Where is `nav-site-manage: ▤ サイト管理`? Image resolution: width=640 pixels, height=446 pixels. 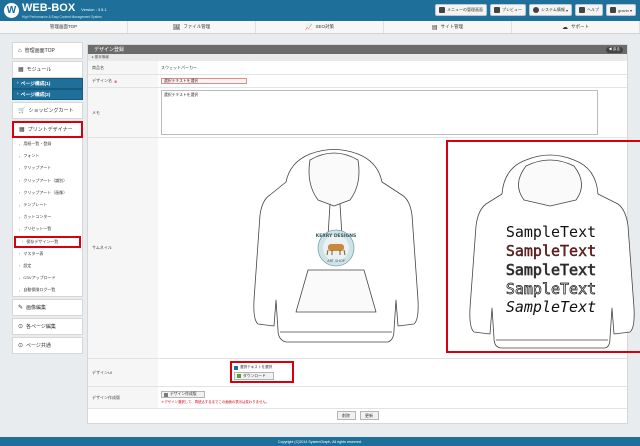
nav-site-manage: ▤ サイト管理 is located at coordinates (448, 27).